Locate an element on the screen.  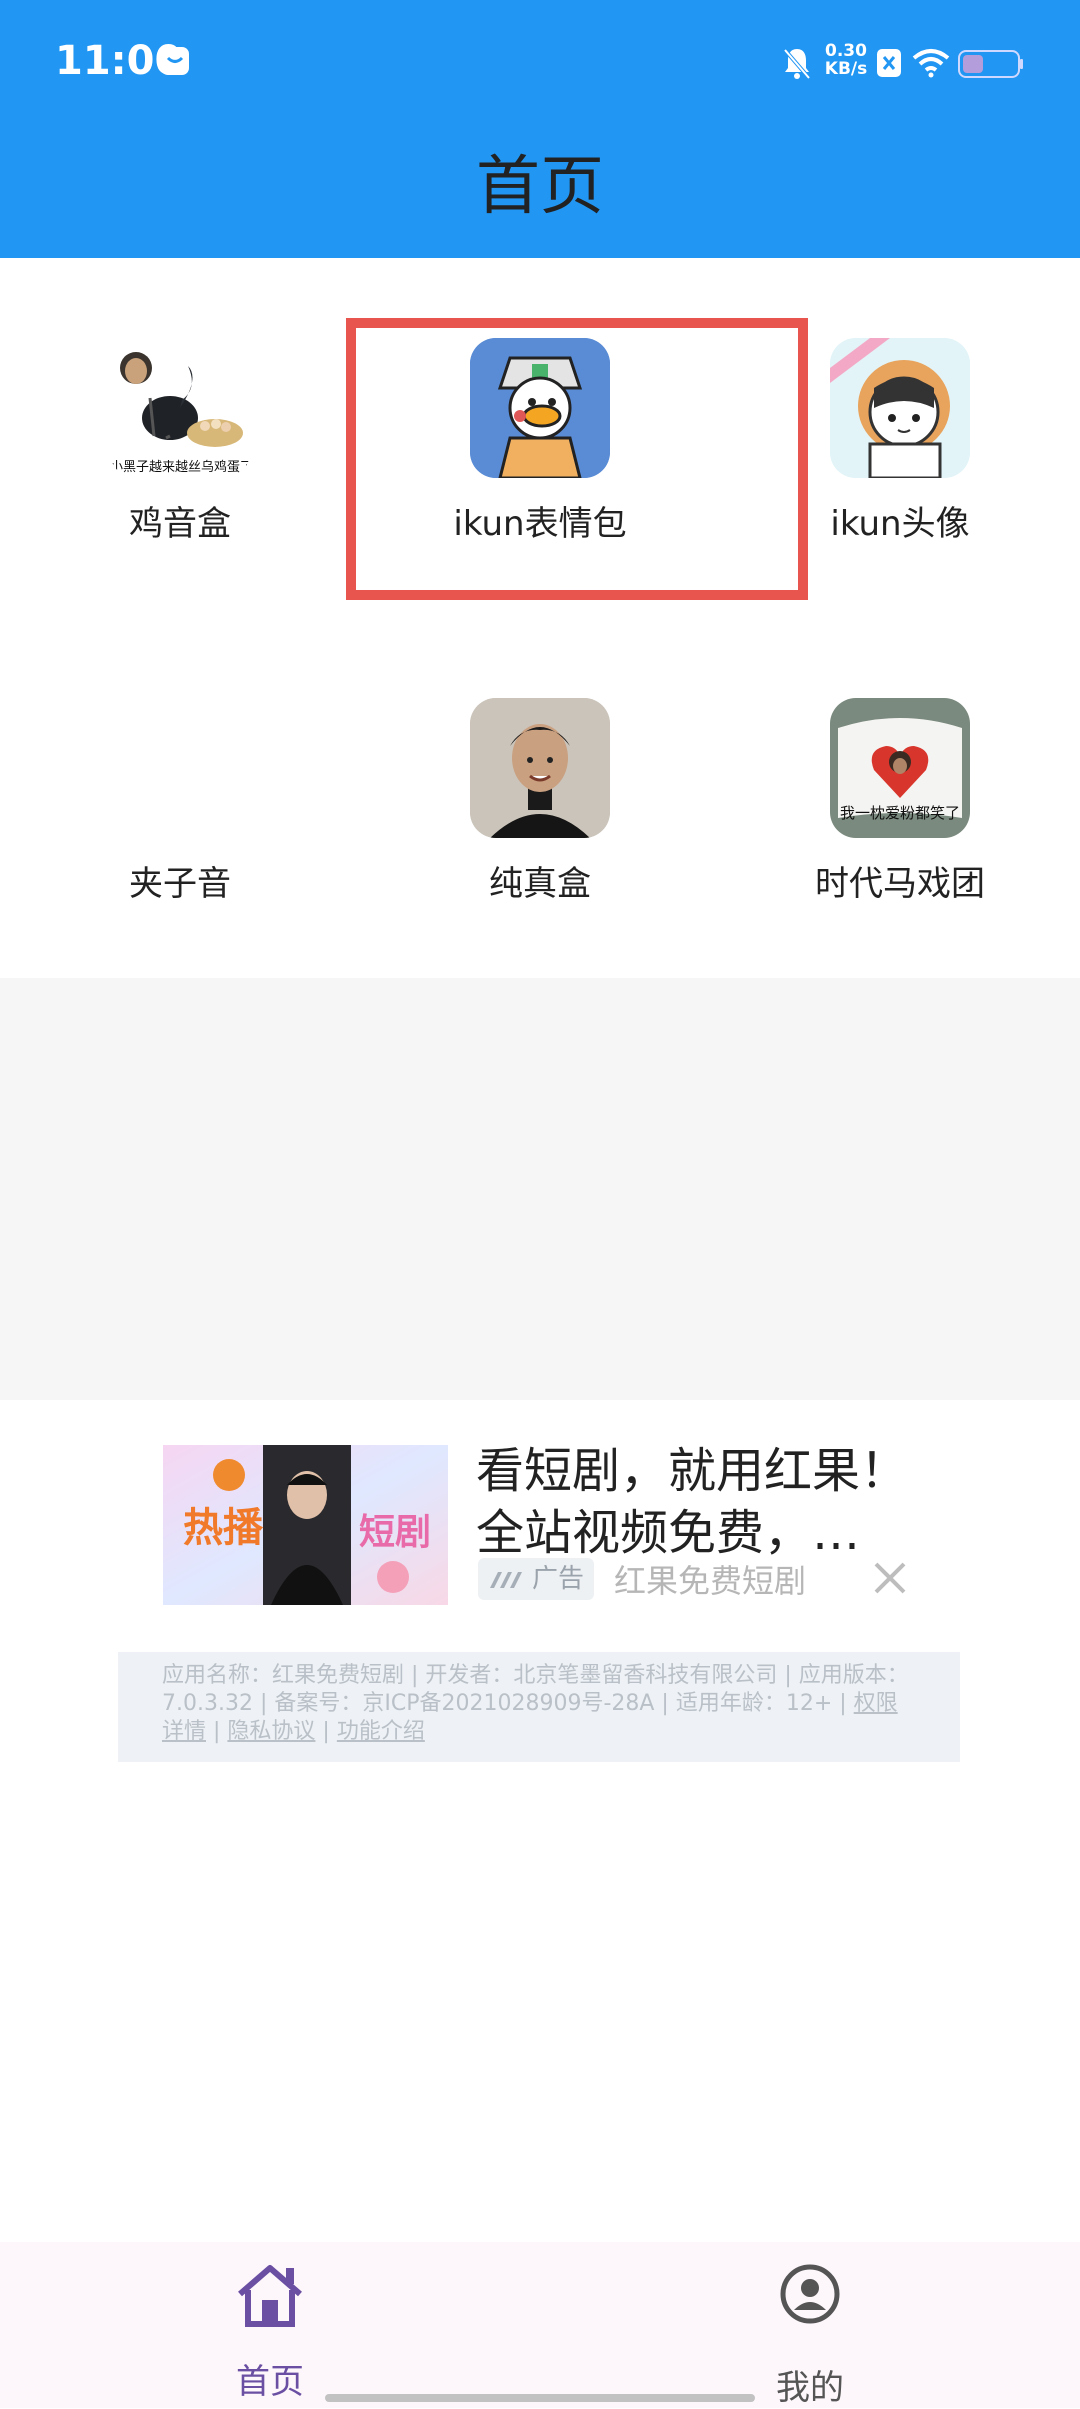
grid-item-label: 纯真盒 is located at coordinates (540, 884).